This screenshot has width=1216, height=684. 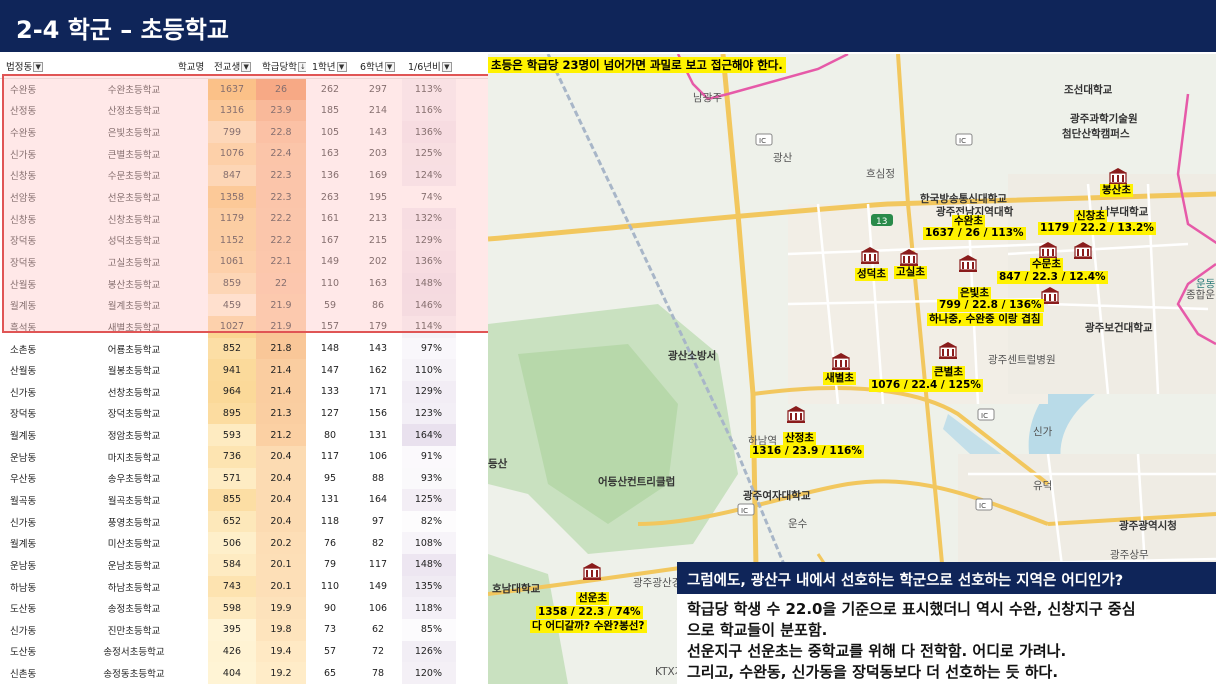 I want to click on school-name-cell: 큰별초등학교, so click(x=134, y=154).